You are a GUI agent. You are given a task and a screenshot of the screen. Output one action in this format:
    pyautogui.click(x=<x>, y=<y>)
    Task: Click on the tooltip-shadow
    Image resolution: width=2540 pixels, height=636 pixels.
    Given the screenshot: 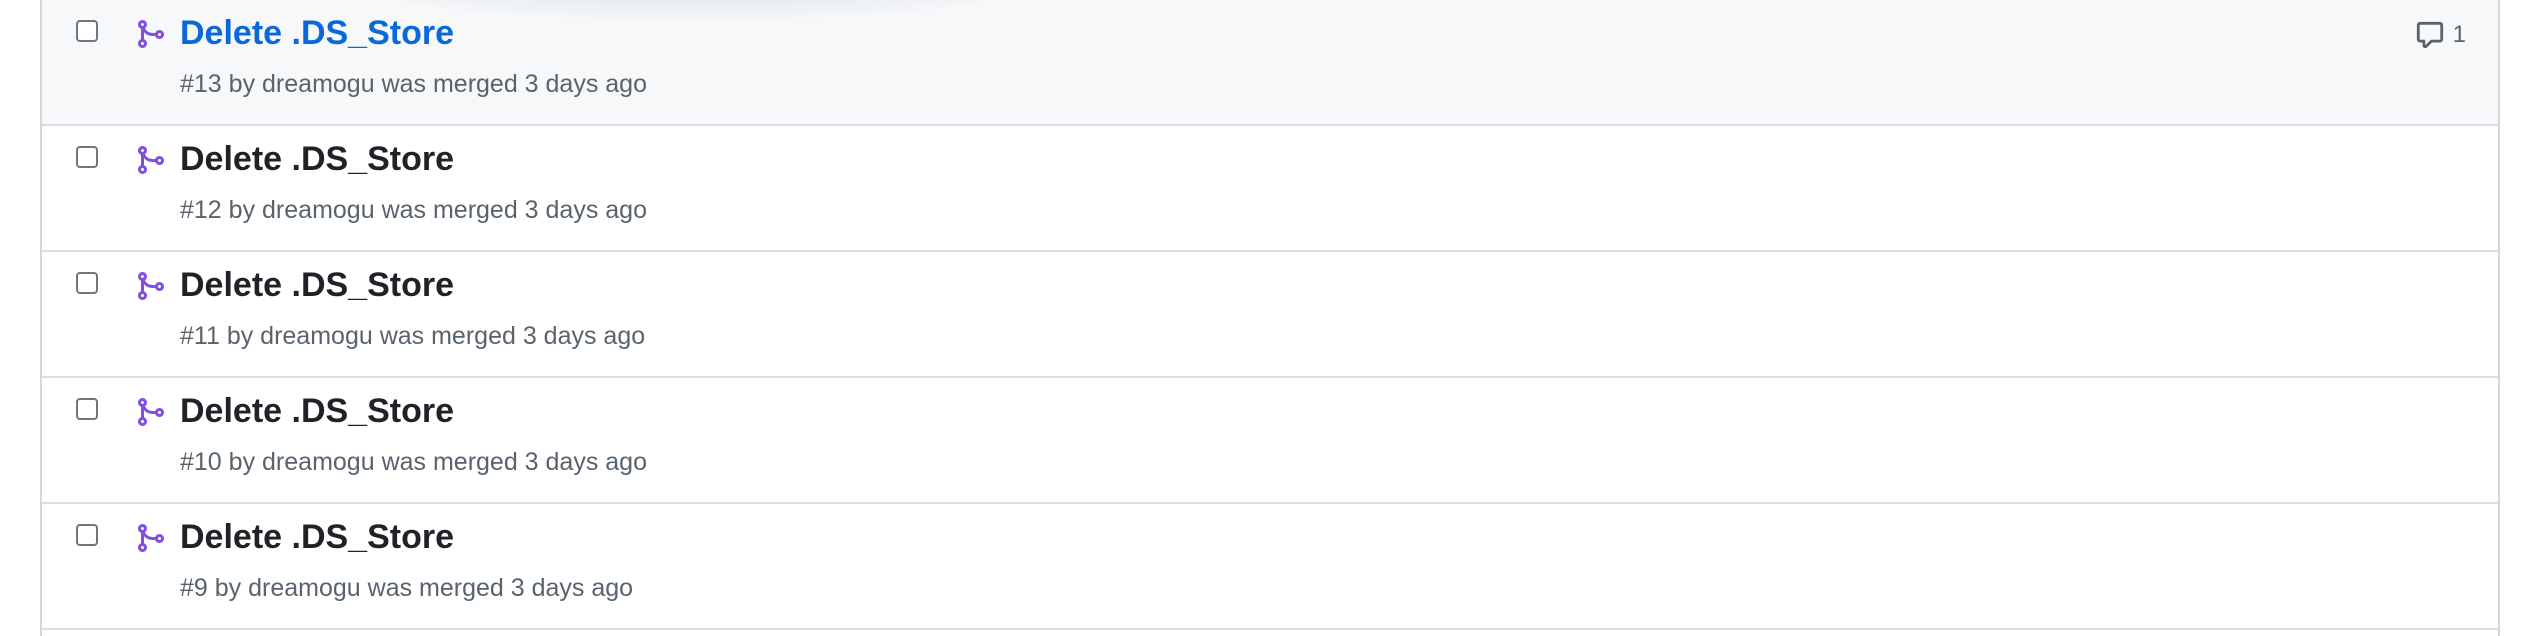 What is the action you would take?
    pyautogui.click(x=692, y=10)
    